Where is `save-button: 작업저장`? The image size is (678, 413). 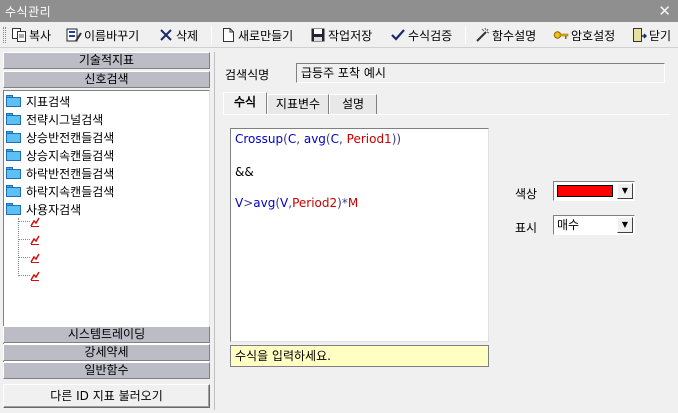 save-button: 작업저장 is located at coordinates (341, 35).